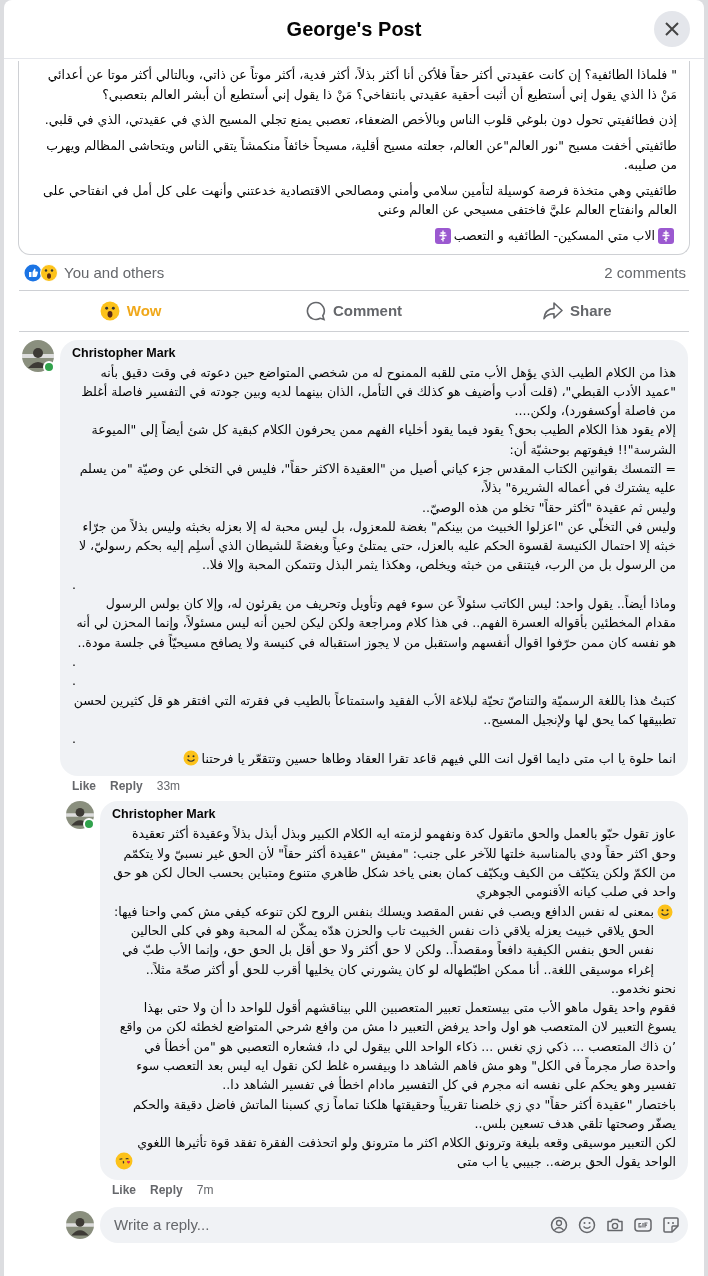 The image size is (708, 1276). I want to click on avatar-sticker-icon, so click(559, 1224).